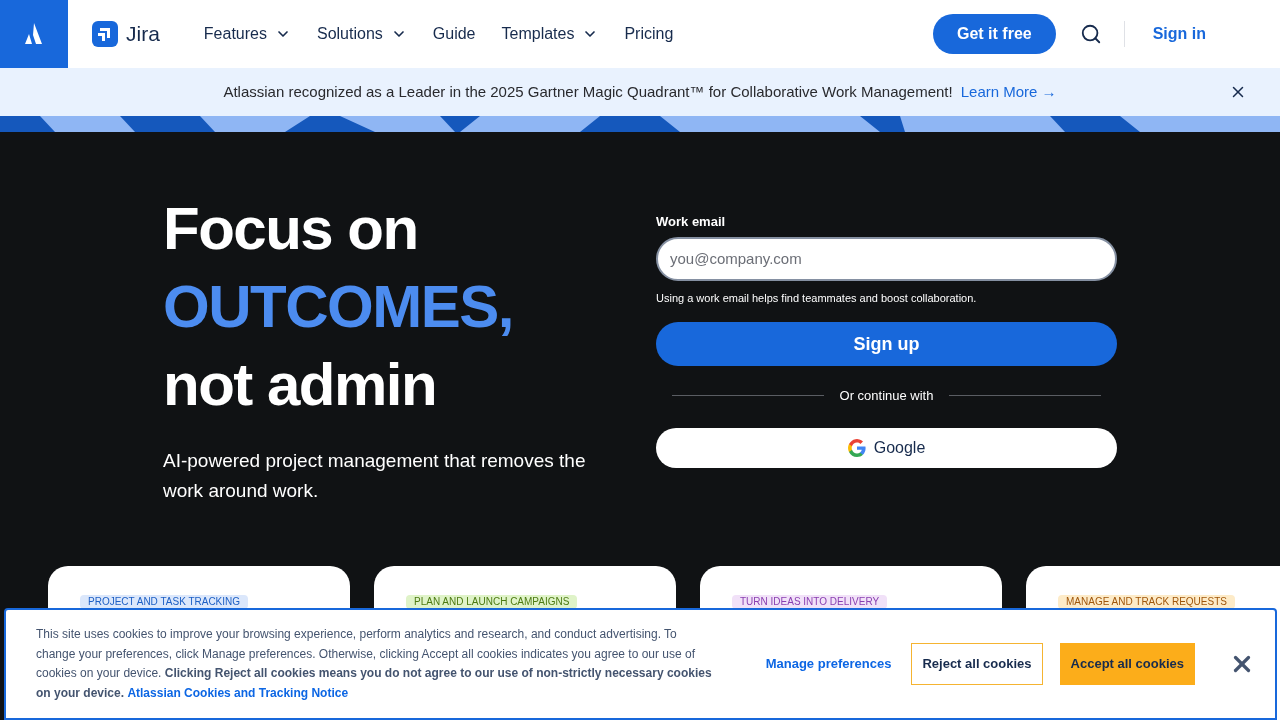  What do you see at coordinates (300, 385) in the screenshot?
I see `headline: not admin` at bounding box center [300, 385].